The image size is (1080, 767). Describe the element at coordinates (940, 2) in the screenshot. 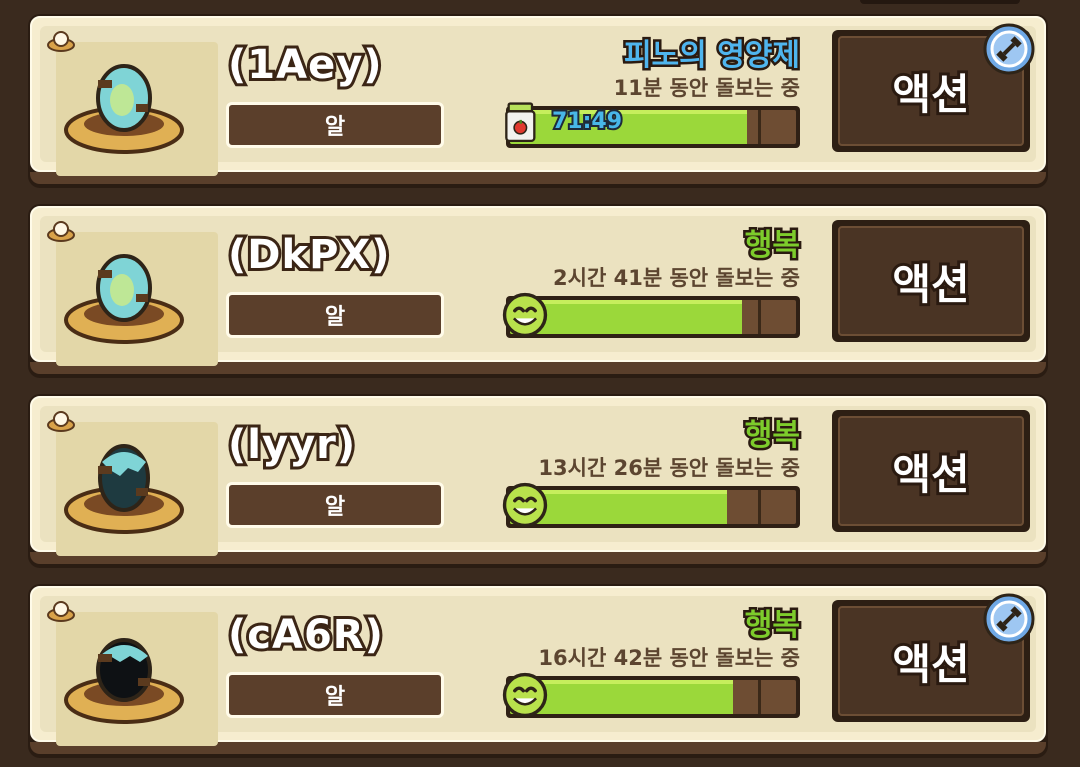

I see `scroll-edge` at that location.